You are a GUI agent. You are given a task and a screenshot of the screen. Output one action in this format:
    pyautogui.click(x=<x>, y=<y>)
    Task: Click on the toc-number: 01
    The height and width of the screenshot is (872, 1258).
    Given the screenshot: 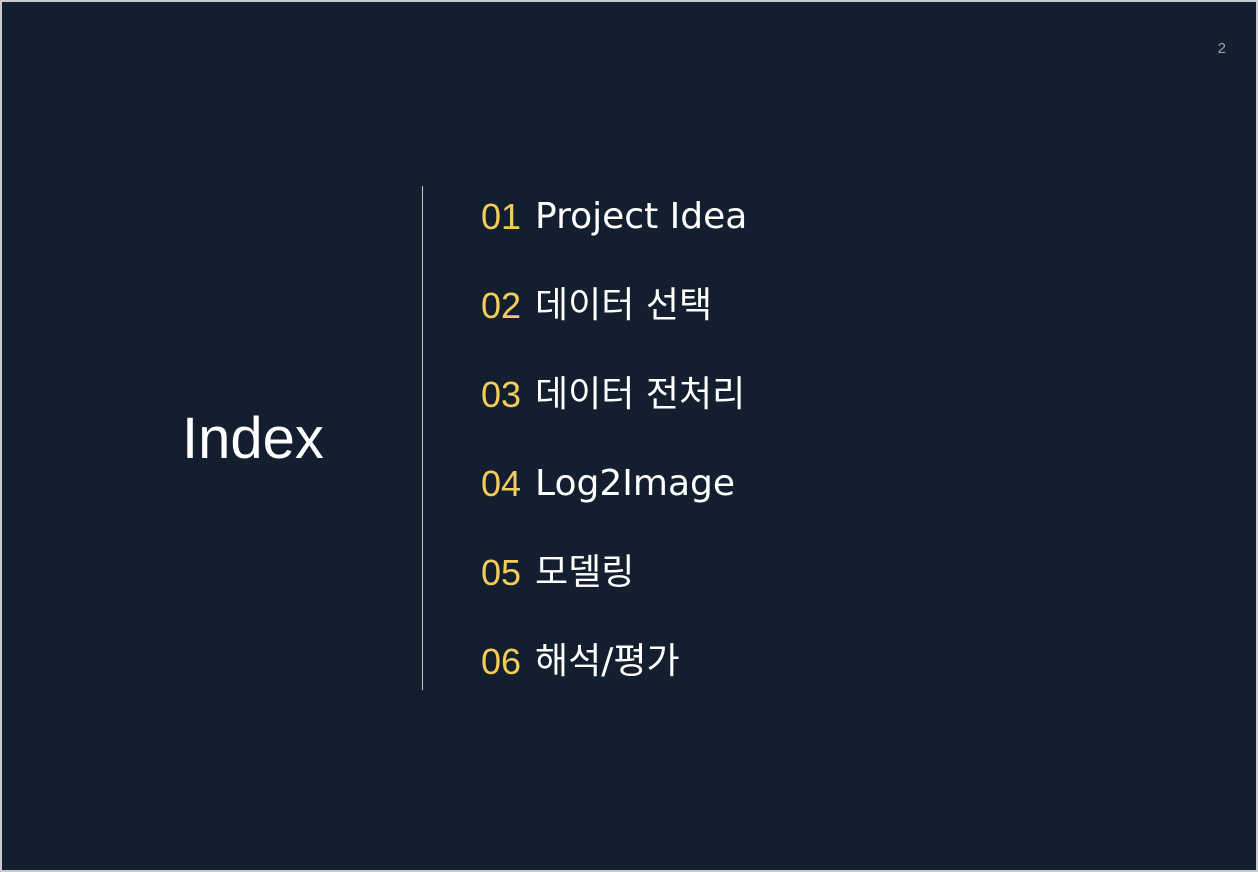 What is the action you would take?
    pyautogui.click(x=501, y=216)
    